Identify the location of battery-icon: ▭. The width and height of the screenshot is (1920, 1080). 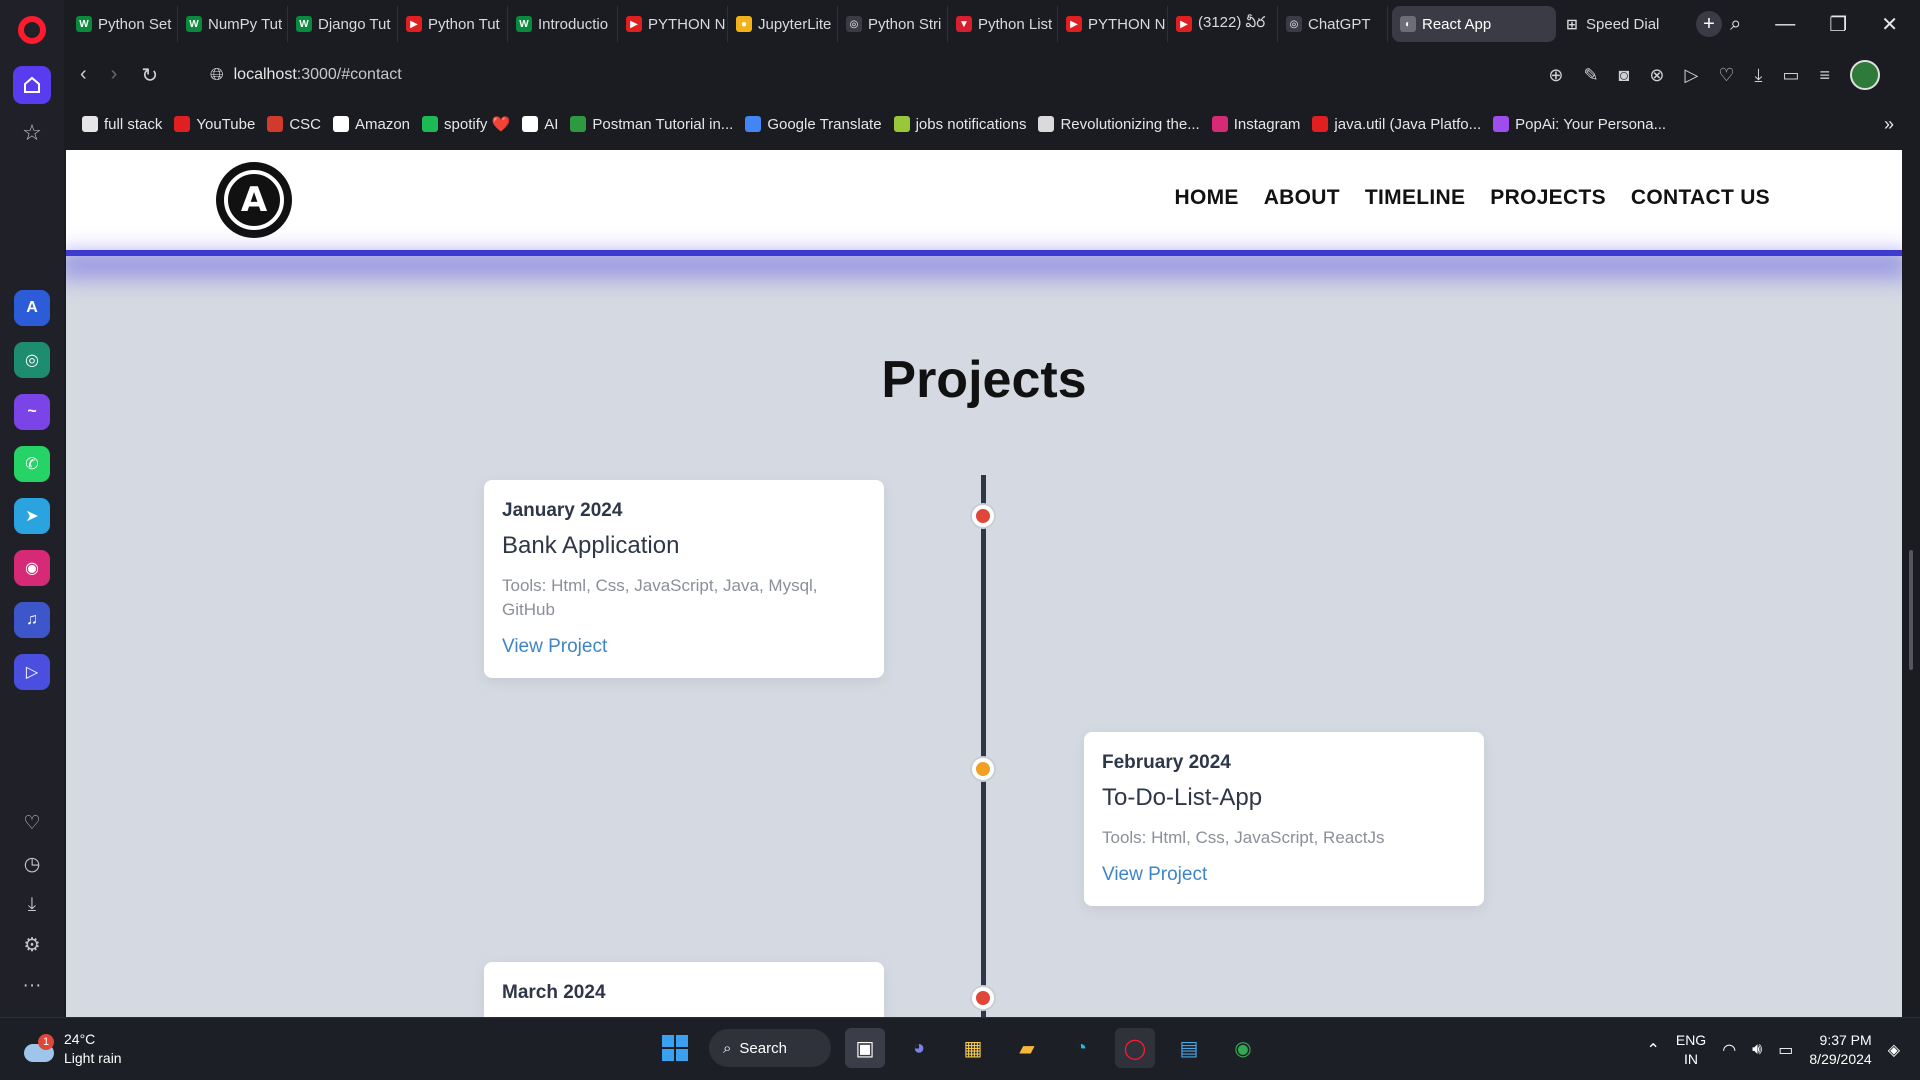
(1785, 1050).